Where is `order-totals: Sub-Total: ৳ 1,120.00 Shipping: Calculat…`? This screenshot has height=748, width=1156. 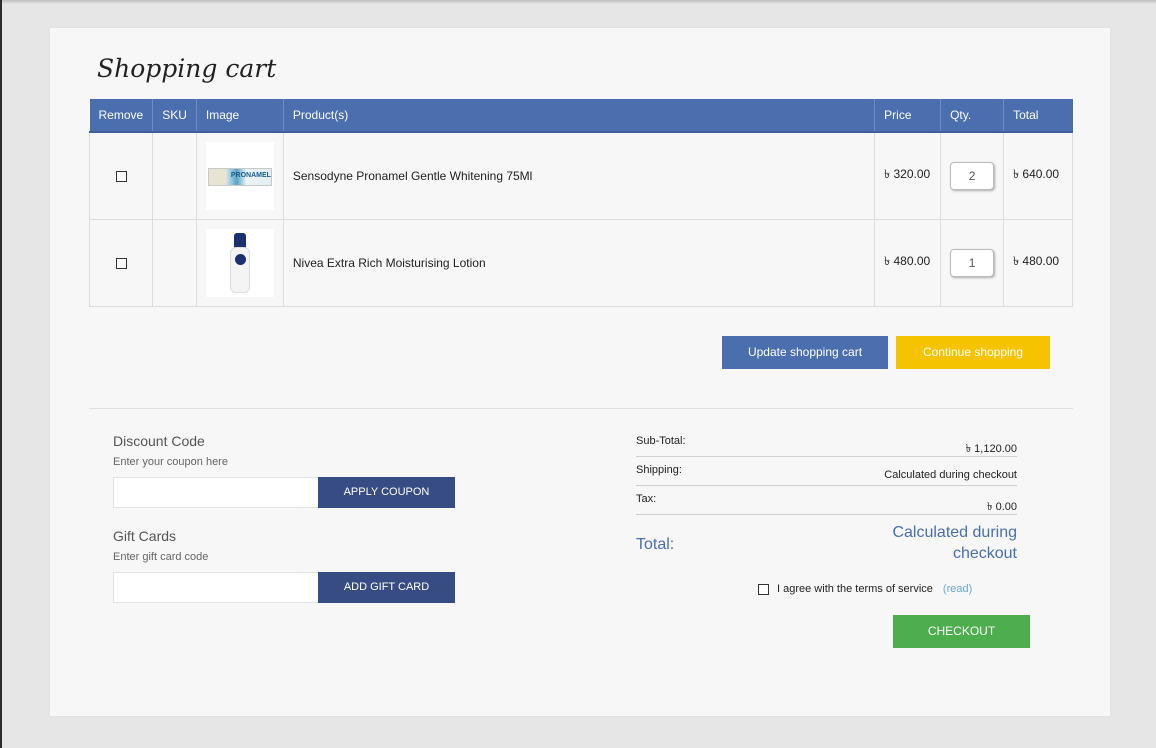 order-totals: Sub-Total: ৳ 1,120.00 Shipping: Calculat… is located at coordinates (826, 496).